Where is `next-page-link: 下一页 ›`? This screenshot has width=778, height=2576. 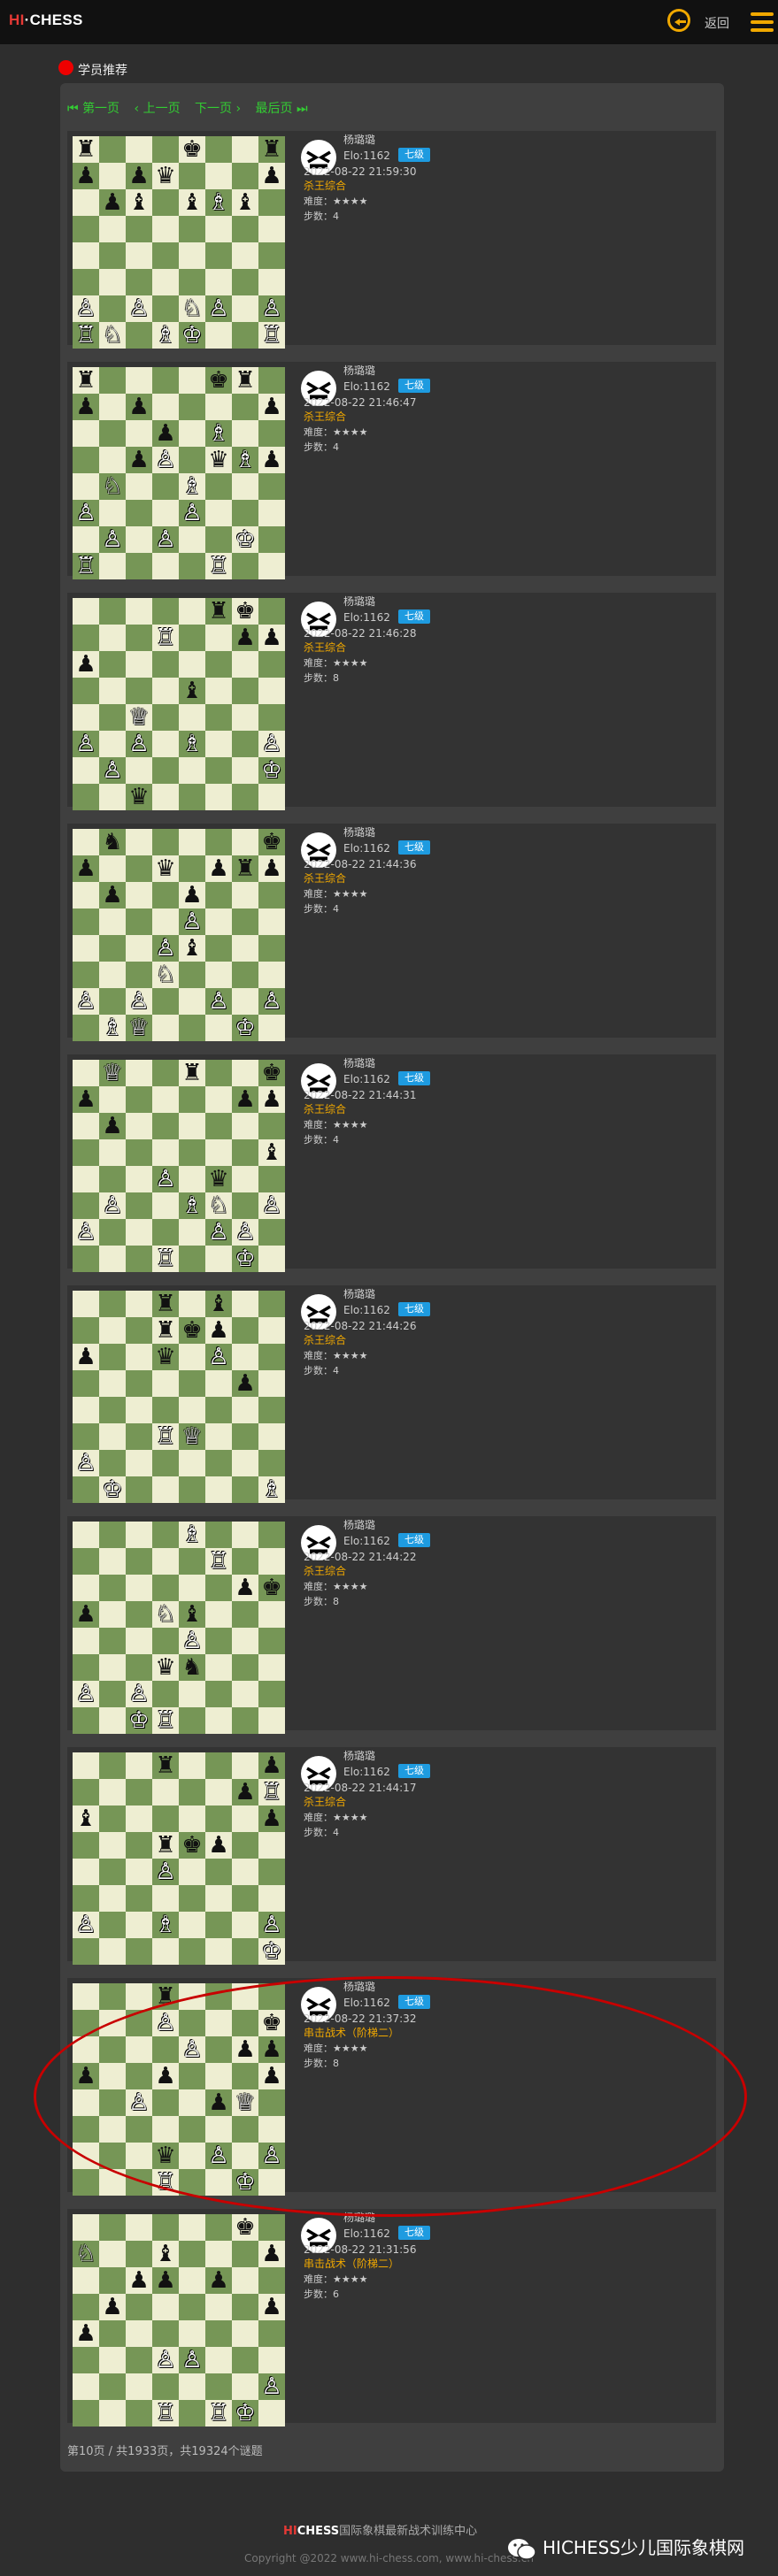
next-page-link: 下一页 › is located at coordinates (218, 109).